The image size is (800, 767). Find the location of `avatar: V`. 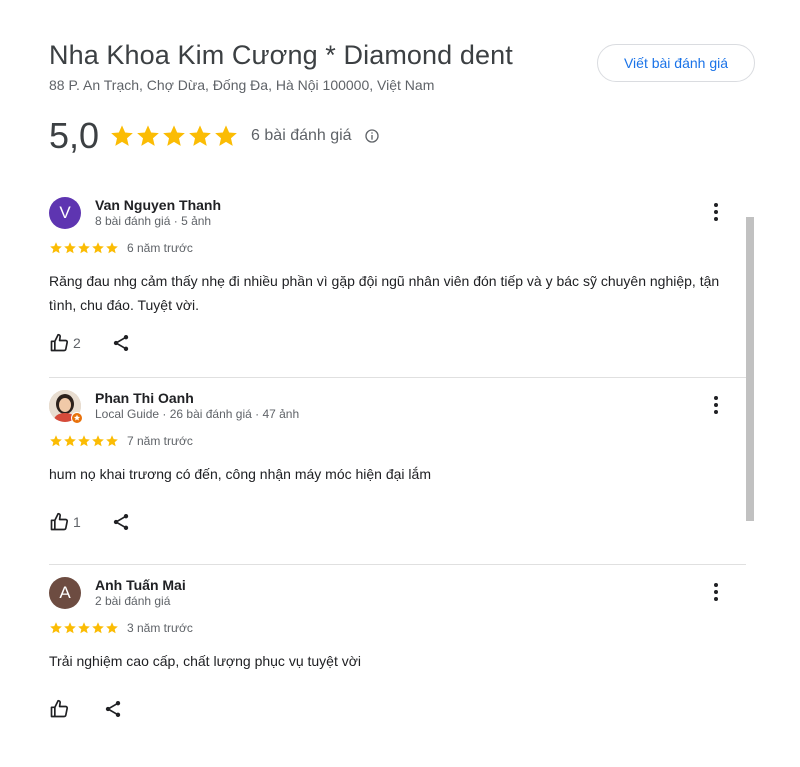

avatar: V is located at coordinates (65, 213).